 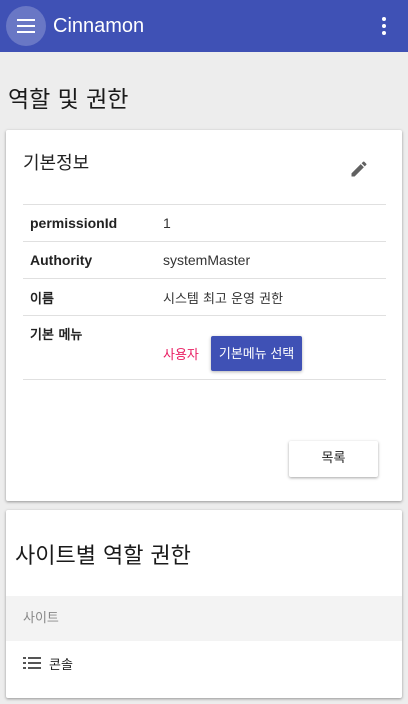 What do you see at coordinates (56, 163) in the screenshot?
I see `basic-info-title: 기본정보` at bounding box center [56, 163].